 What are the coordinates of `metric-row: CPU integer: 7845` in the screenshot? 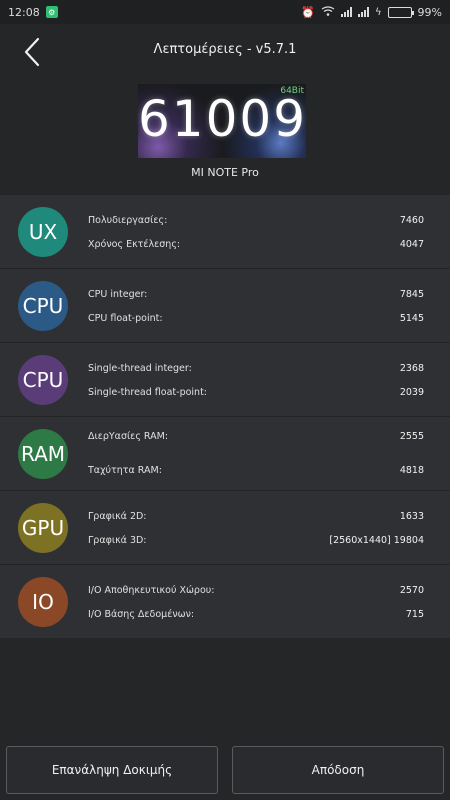 It's located at (256, 294).